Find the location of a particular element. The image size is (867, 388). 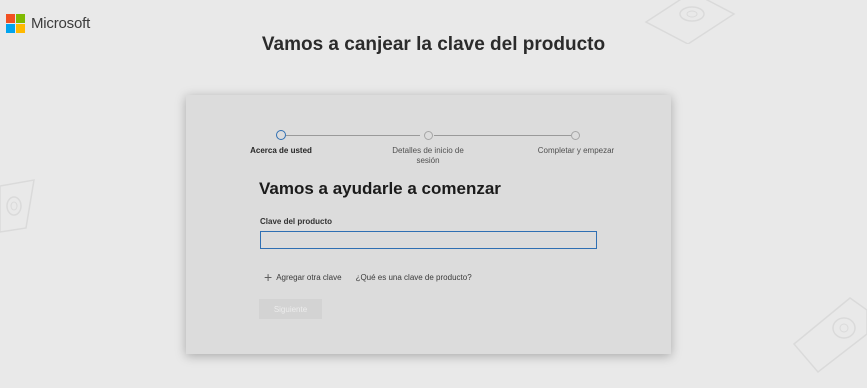

step-3-indicator is located at coordinates (575, 135).